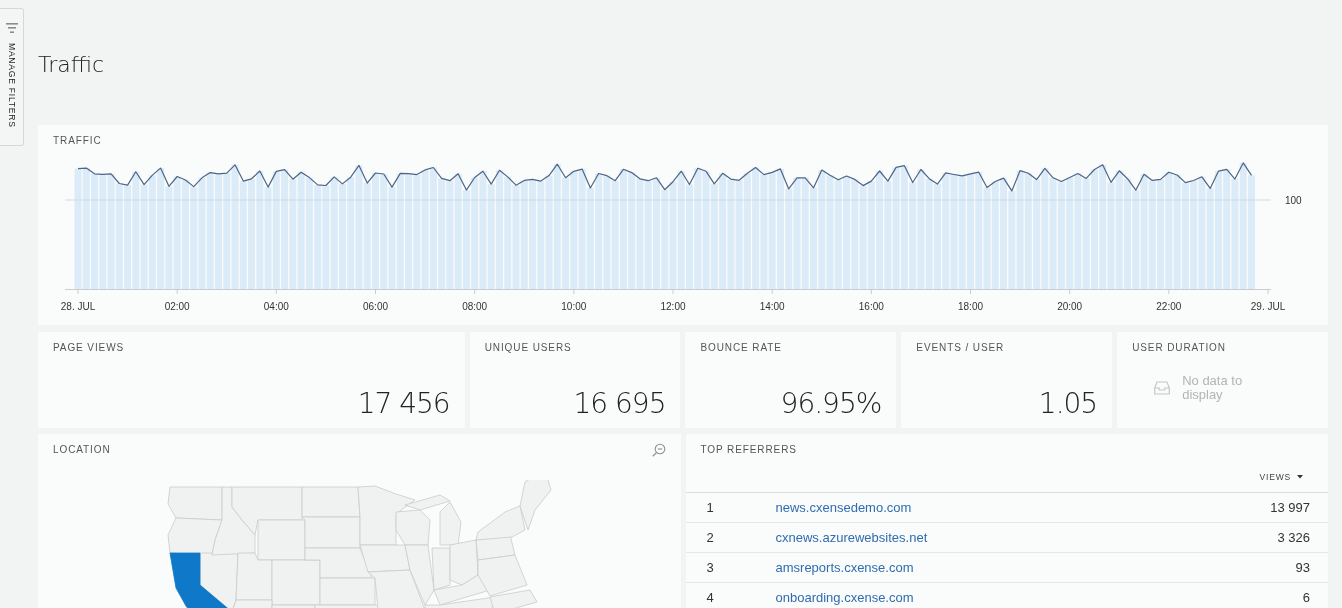  I want to click on table-cell: 6, so click(1306, 597).